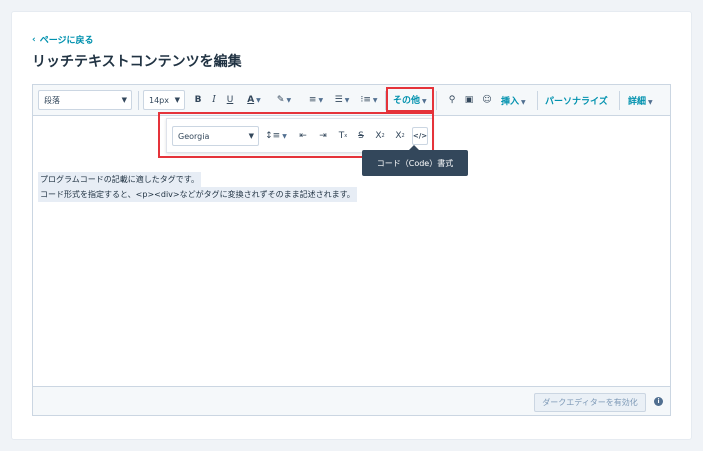 This screenshot has width=703, height=451. Describe the element at coordinates (590, 402) in the screenshot. I see `dark-editor-button: ダークエディターを有効化` at that location.